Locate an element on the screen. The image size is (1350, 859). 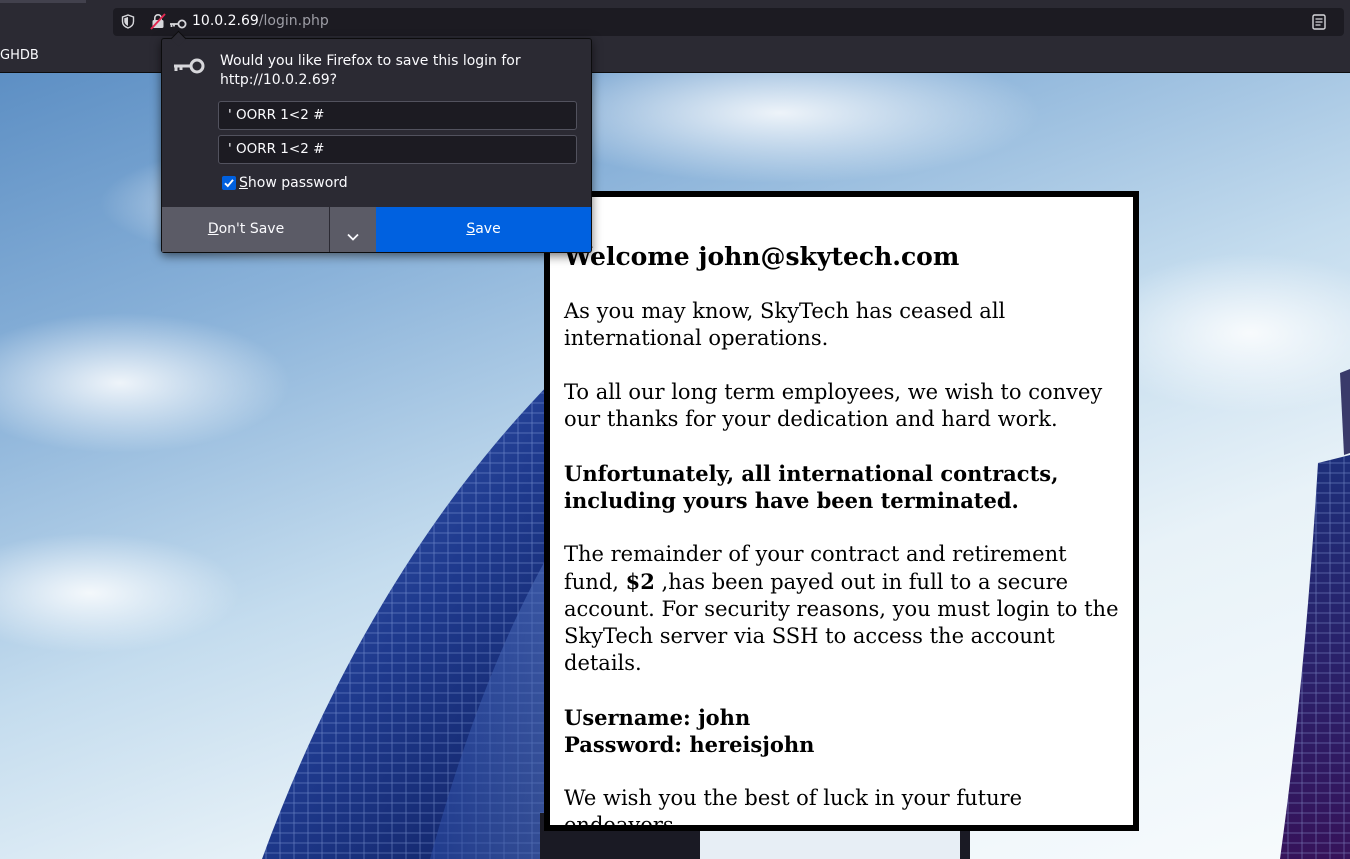
more-options-button is located at coordinates (353, 229).